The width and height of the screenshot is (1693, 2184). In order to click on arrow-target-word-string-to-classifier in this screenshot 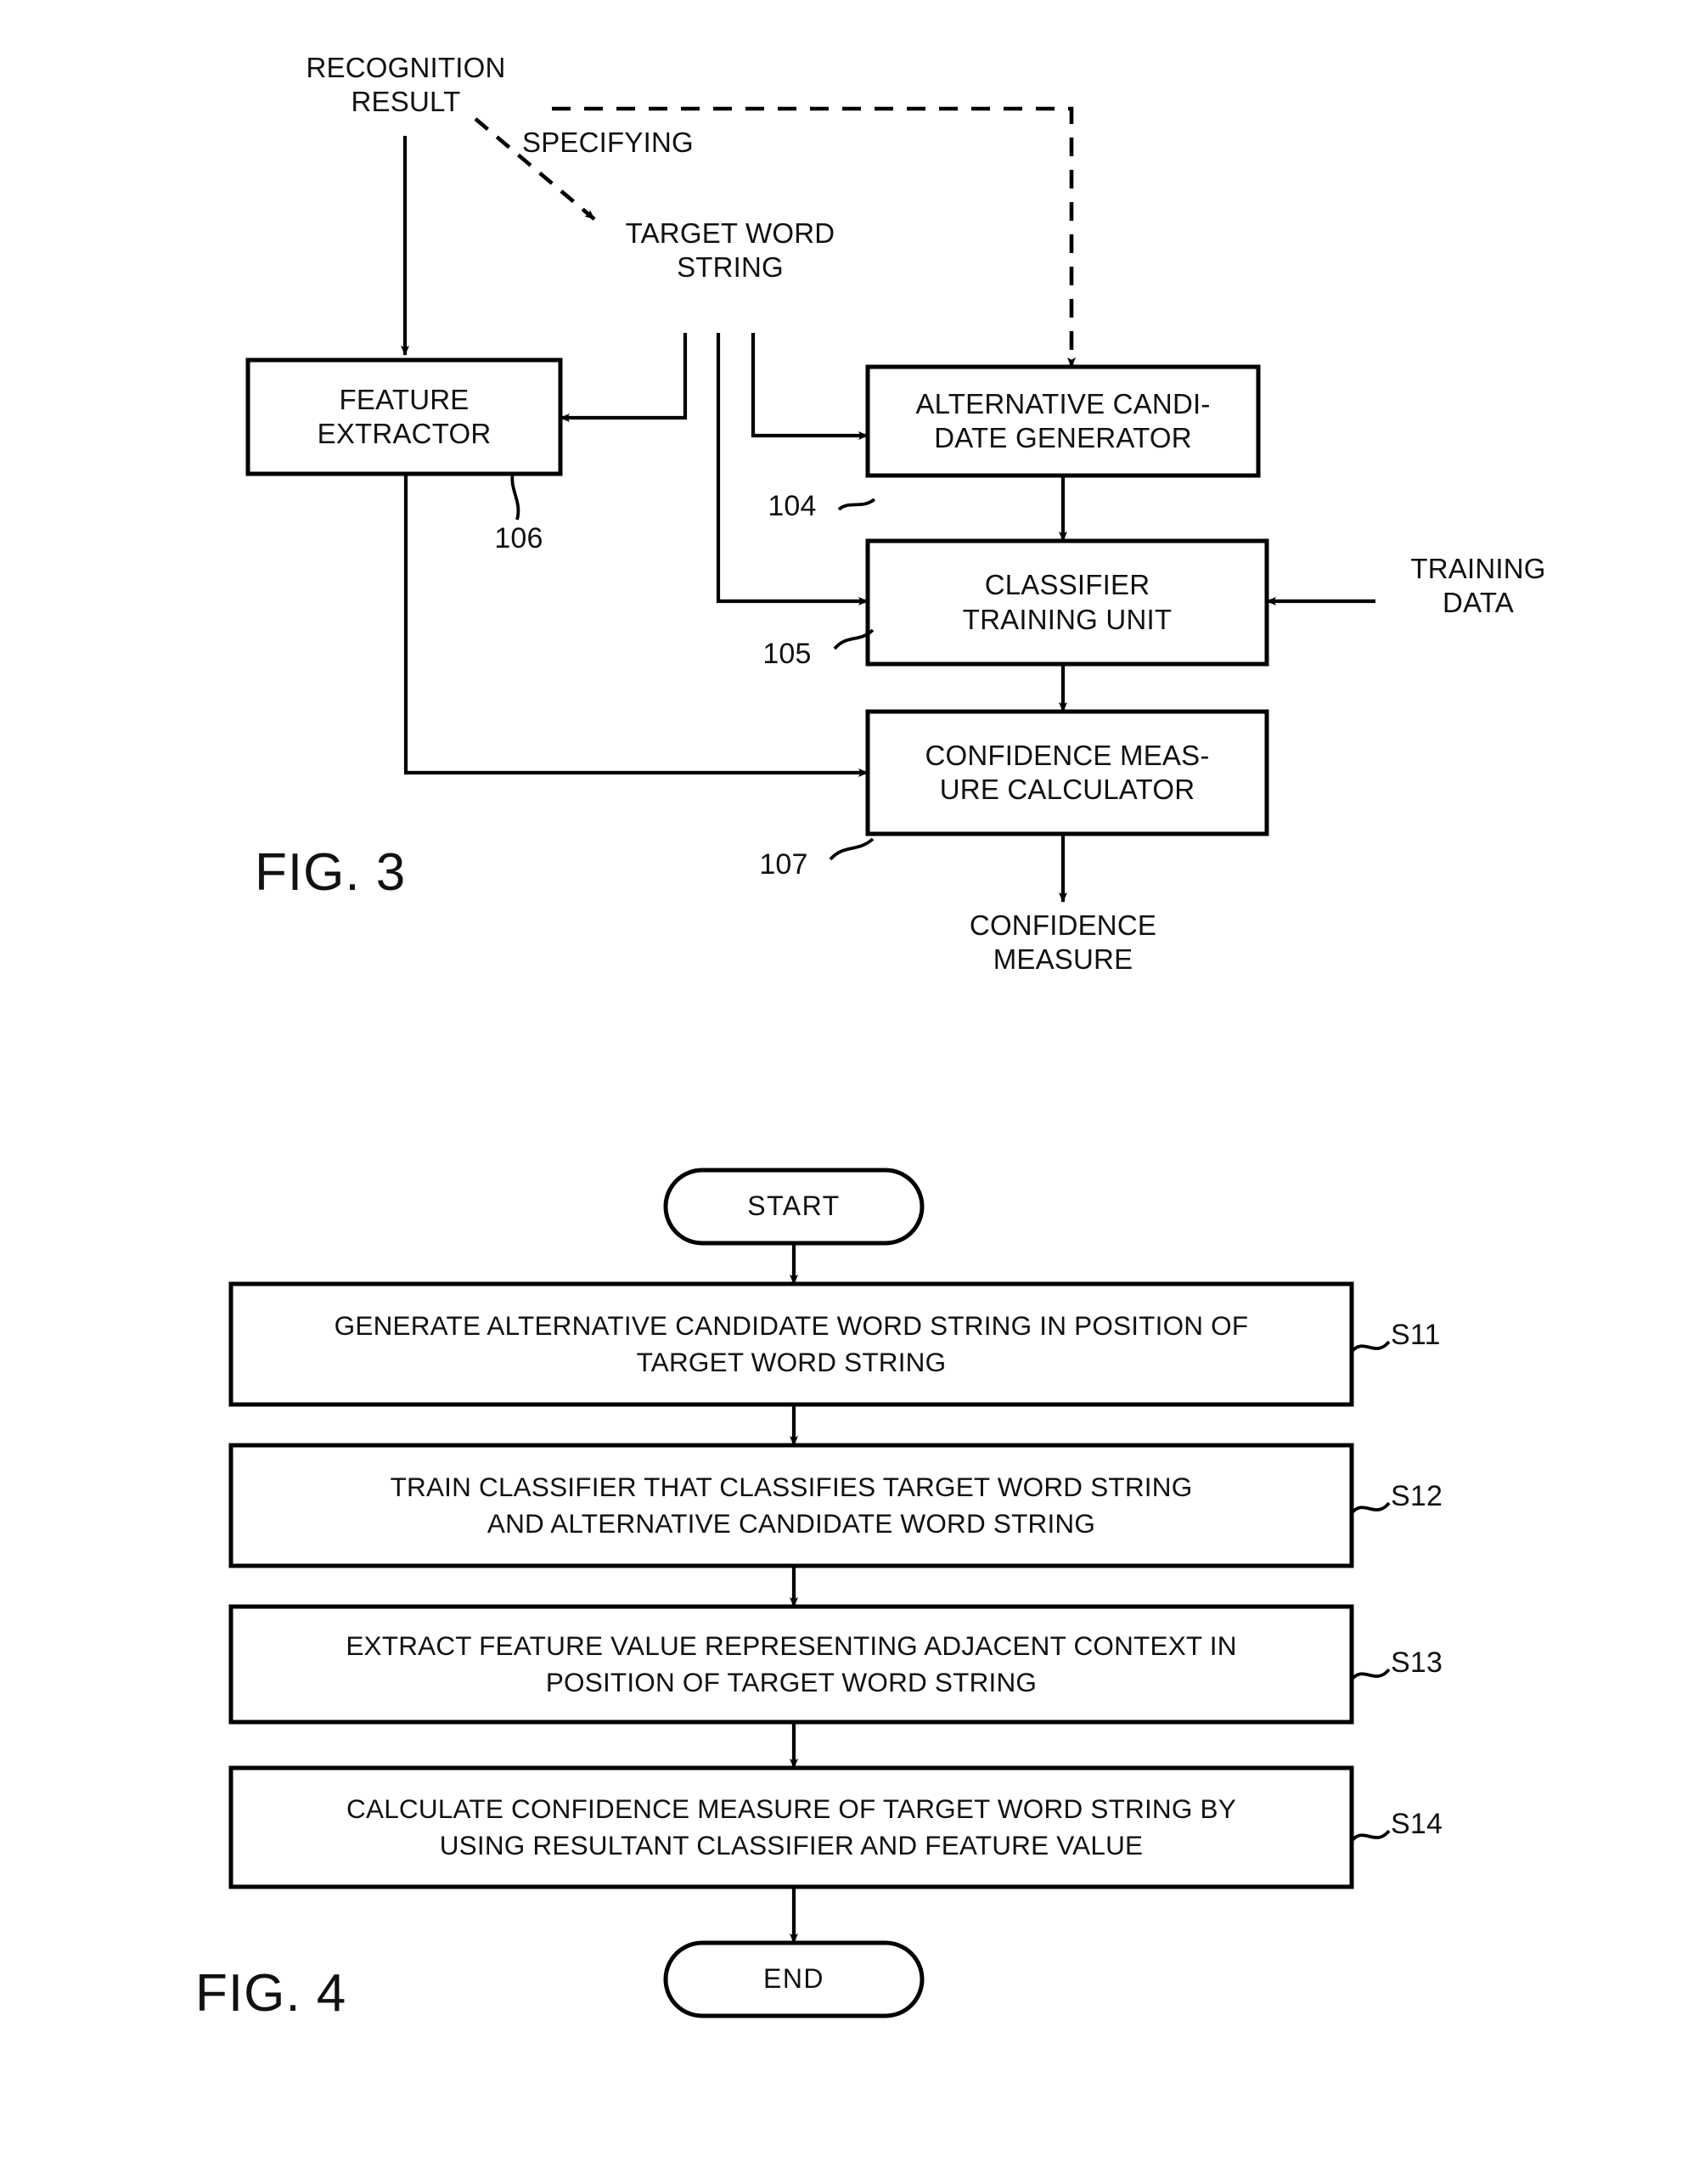, I will do `click(792, 470)`.